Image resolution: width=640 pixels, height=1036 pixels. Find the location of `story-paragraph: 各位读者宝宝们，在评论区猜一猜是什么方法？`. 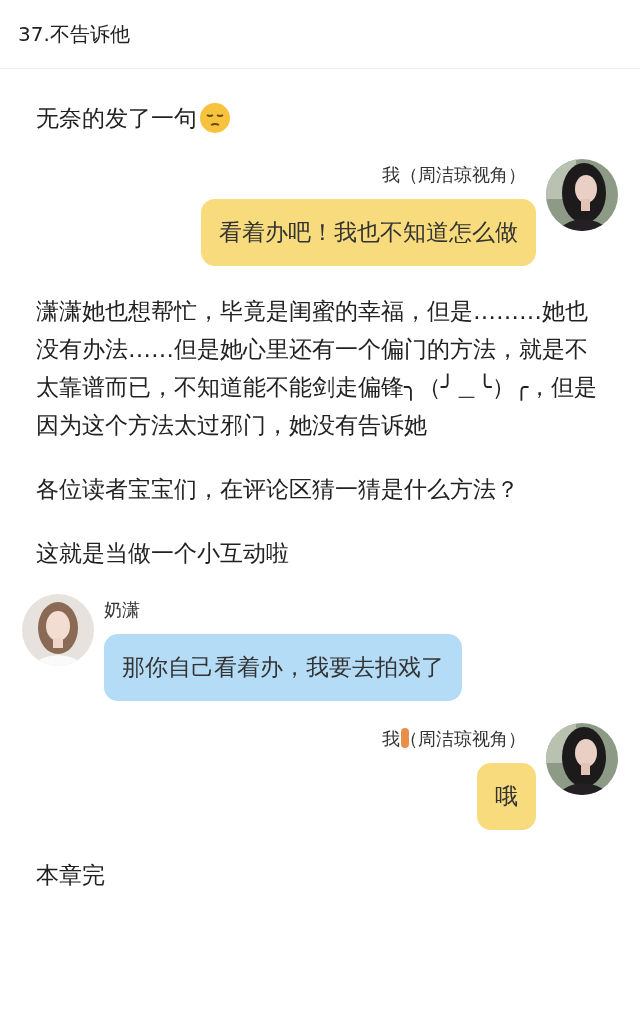

story-paragraph: 各位读者宝宝们，在评论区猜一猜是什么方法？ is located at coordinates (277, 489).